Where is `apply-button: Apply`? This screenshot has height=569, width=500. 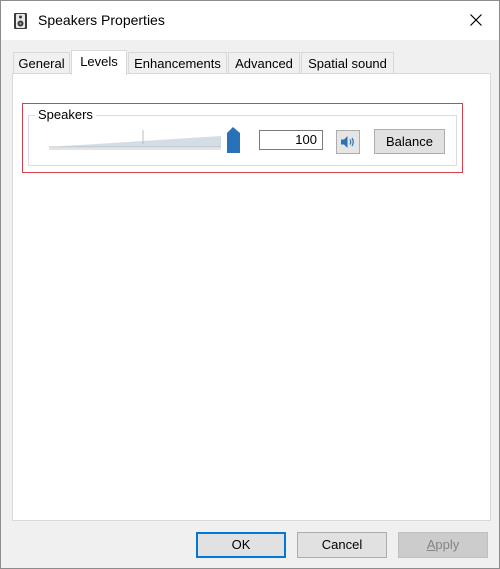 apply-button: Apply is located at coordinates (443, 545).